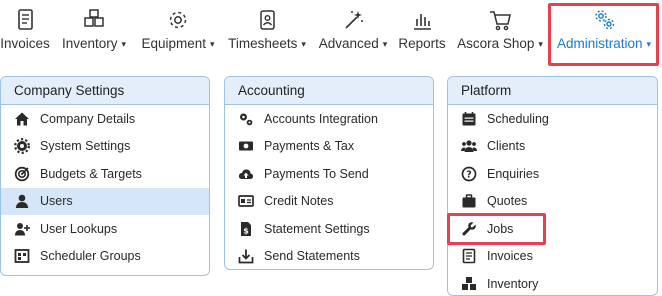 The height and width of the screenshot is (296, 662). I want to click on menu-item-enquiries: ? Enquiries, so click(552, 174).